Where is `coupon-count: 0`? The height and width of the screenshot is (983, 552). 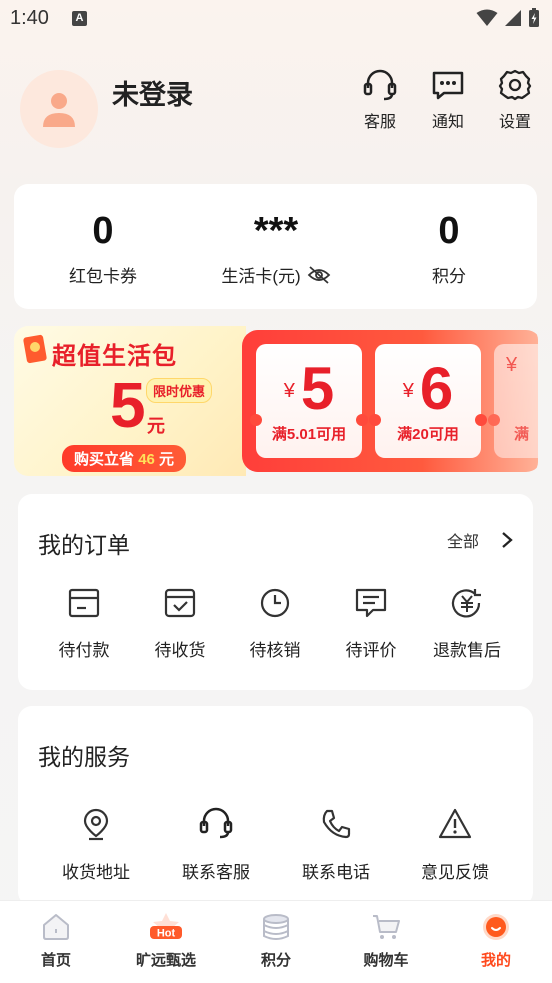
coupon-count: 0 is located at coordinates (103, 231).